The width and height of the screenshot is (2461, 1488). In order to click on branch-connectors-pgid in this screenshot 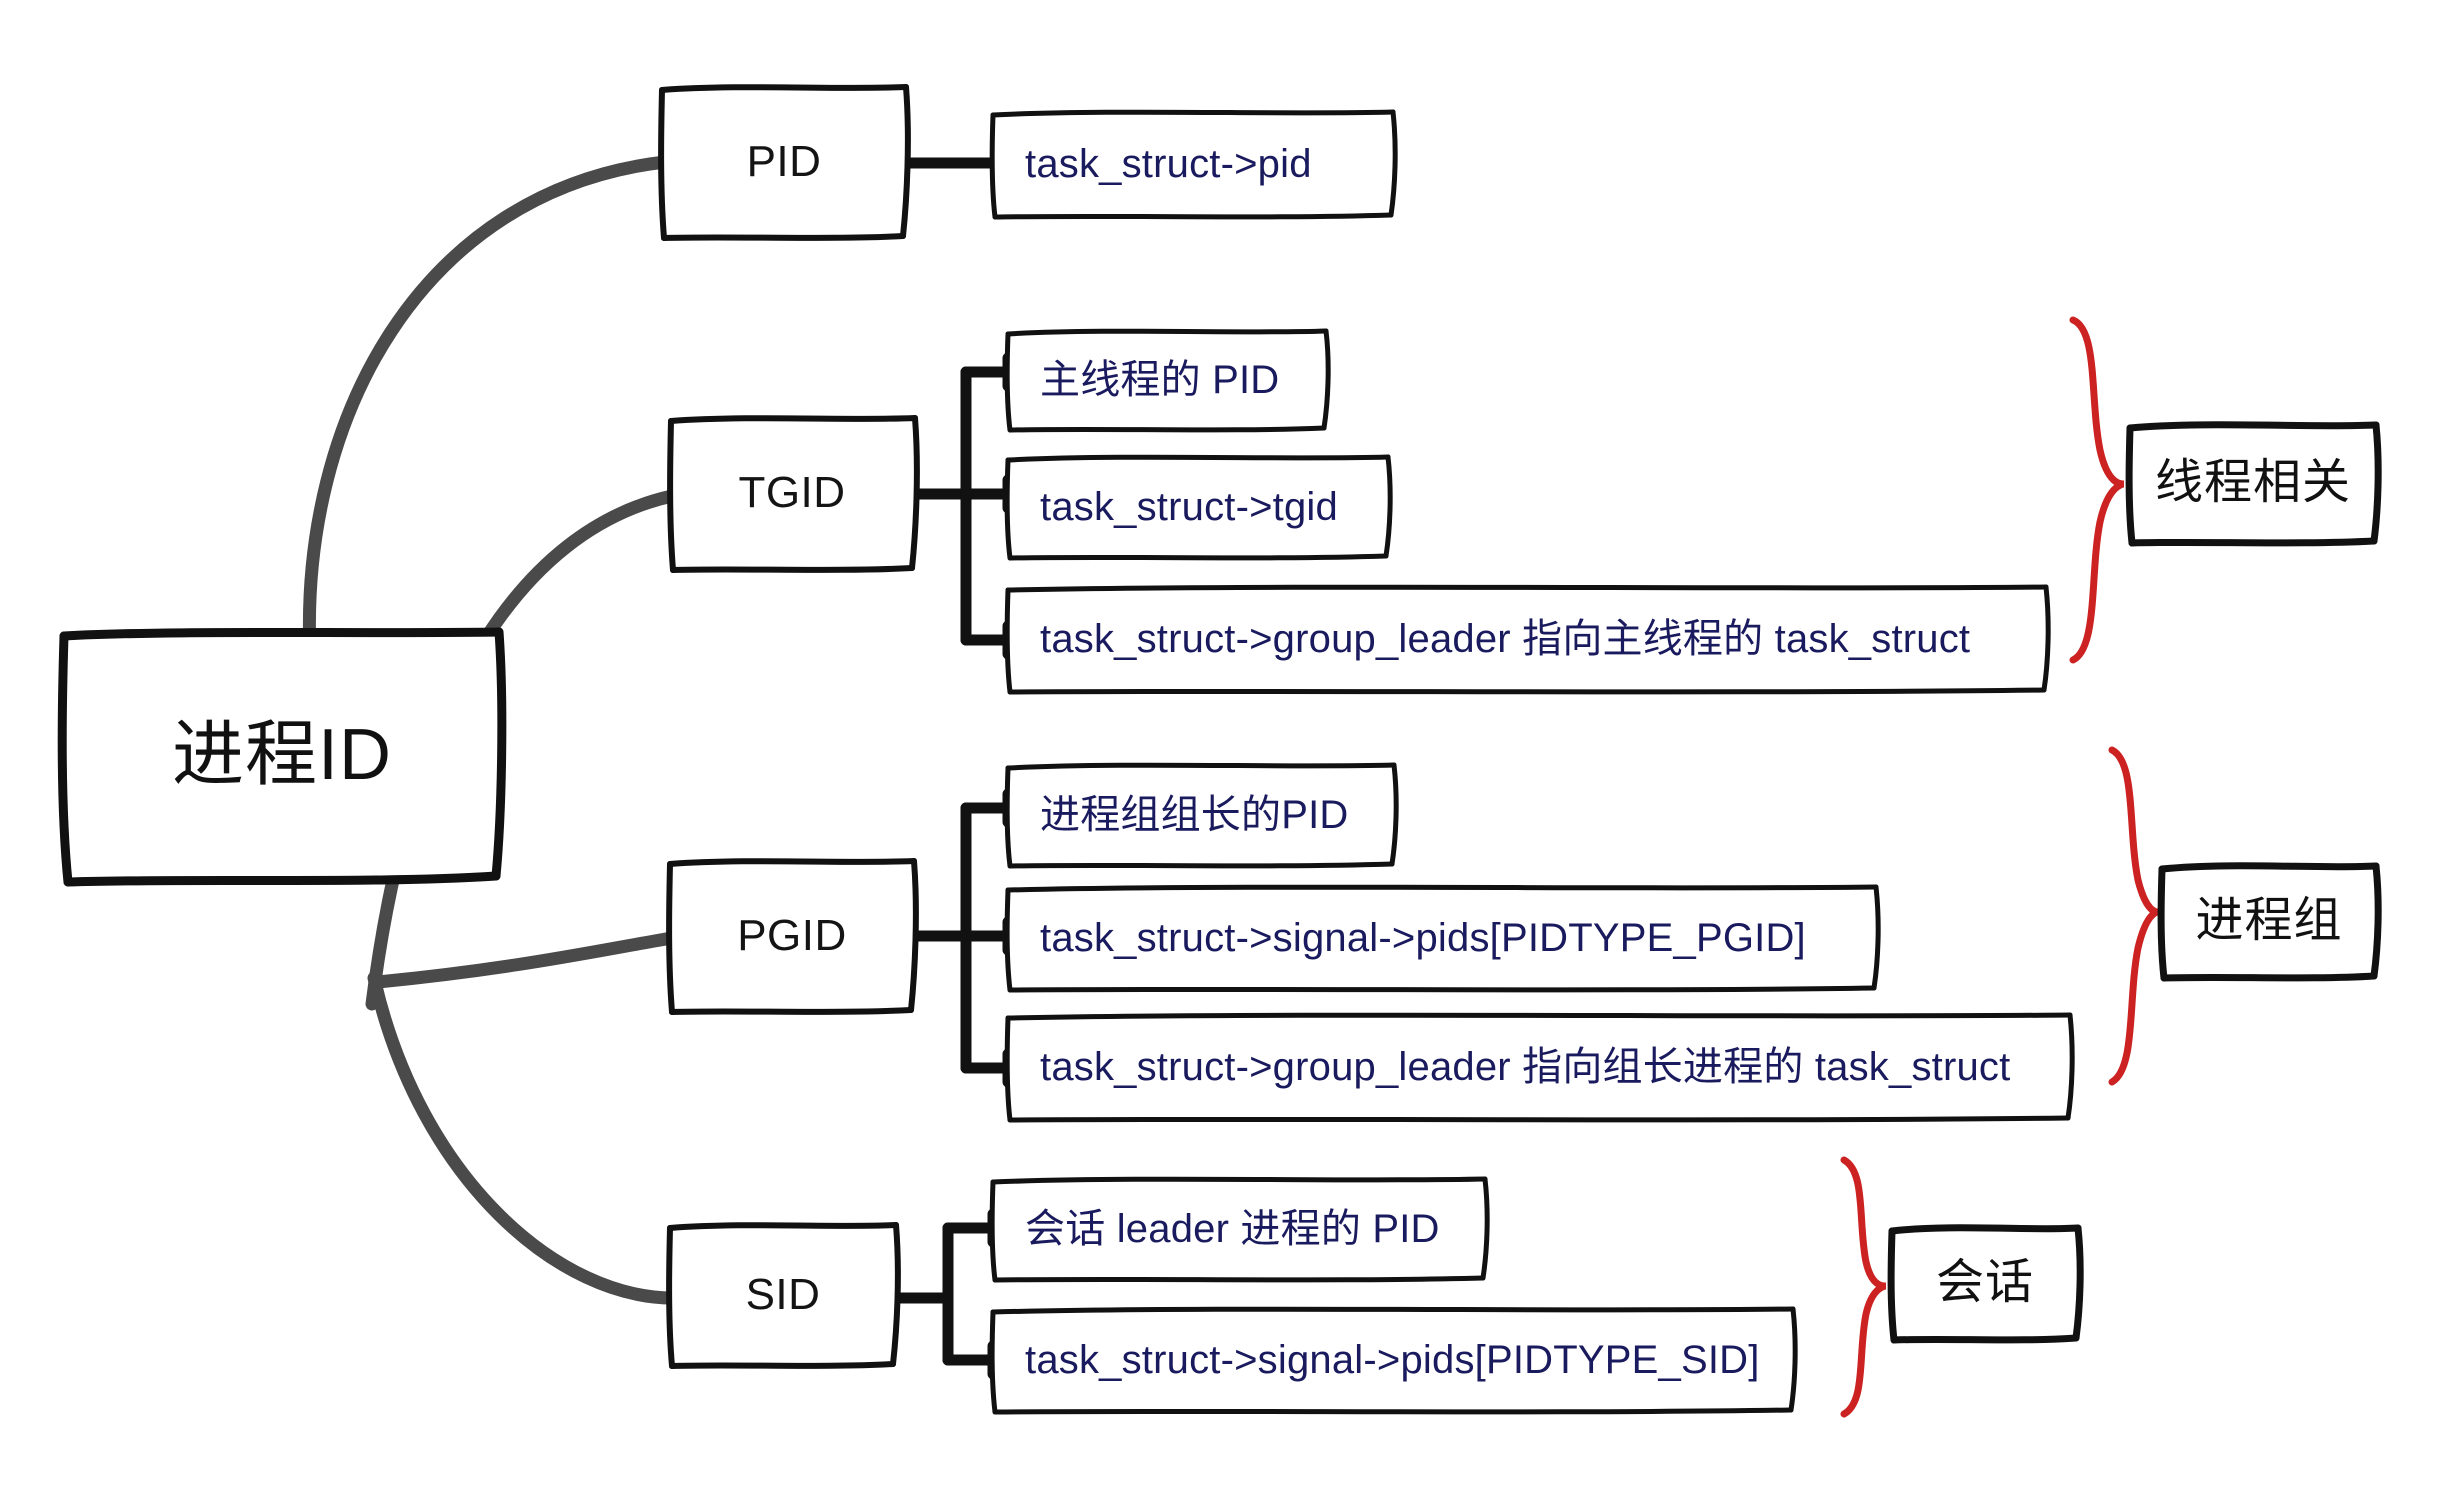, I will do `click(960, 938)`.